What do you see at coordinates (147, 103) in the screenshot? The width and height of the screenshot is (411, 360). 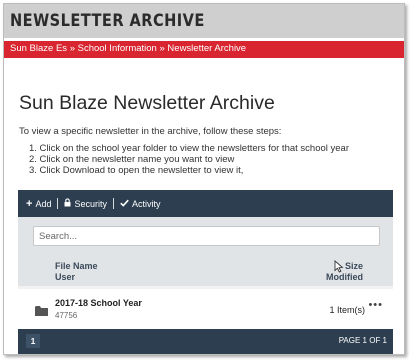 I see `page-title: Sun Blaze Newsletter Archive` at bounding box center [147, 103].